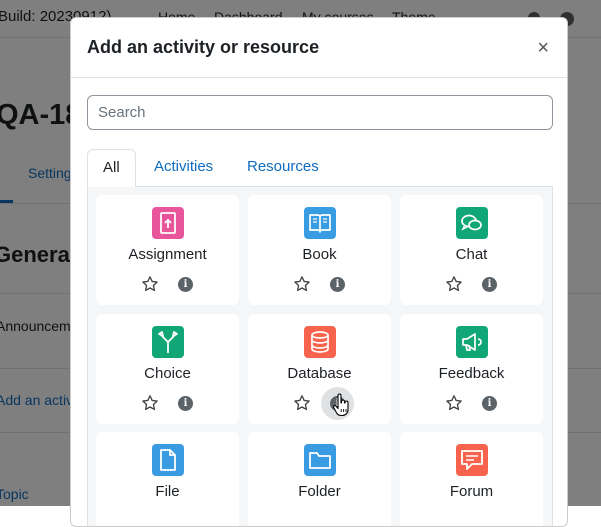 The height and width of the screenshot is (527, 601). I want to click on tab-resources: Resources, so click(283, 168).